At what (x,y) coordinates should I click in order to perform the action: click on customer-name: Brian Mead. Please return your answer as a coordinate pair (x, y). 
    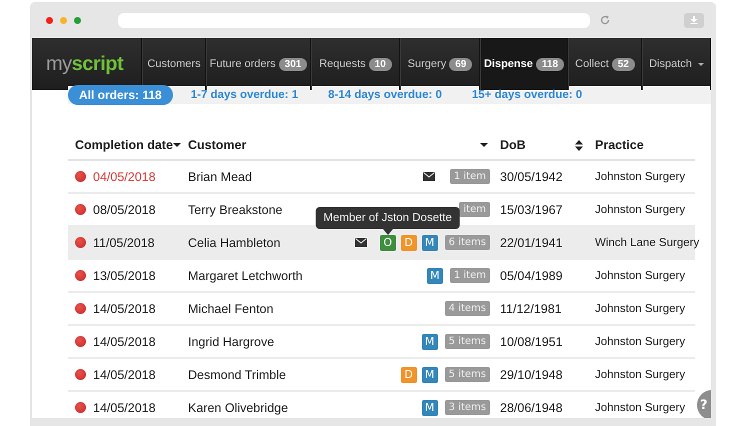
    Looking at the image, I should click on (220, 177).